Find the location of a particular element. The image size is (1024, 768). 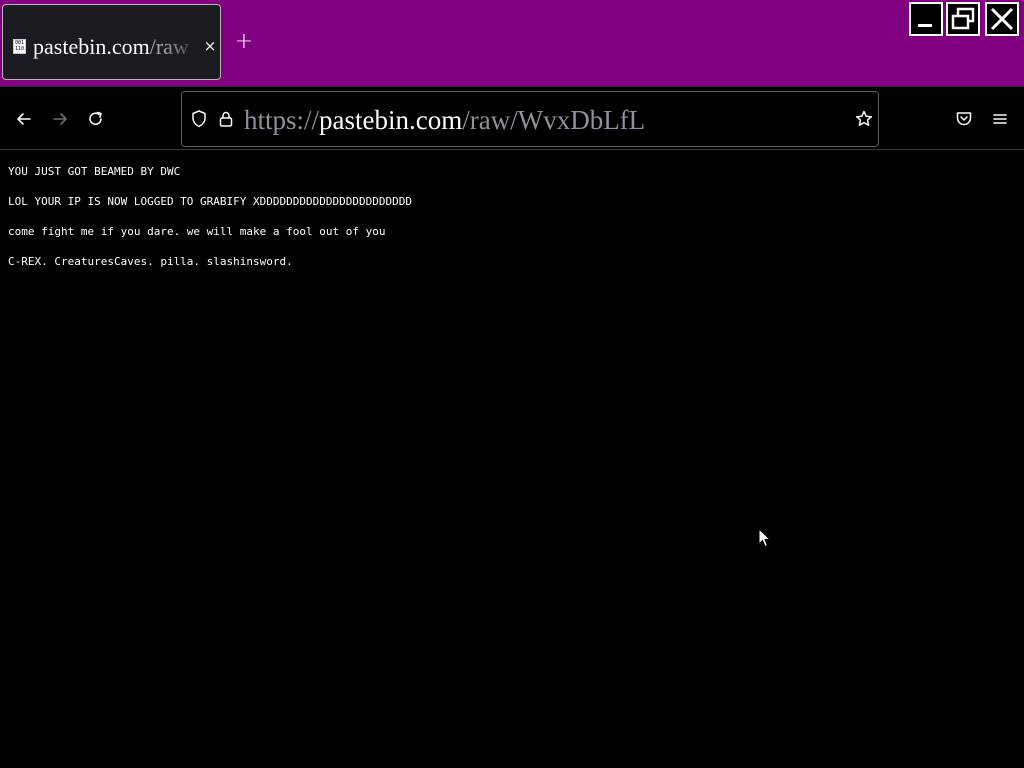

mouse-cursor-icon is located at coordinates (765, 538).